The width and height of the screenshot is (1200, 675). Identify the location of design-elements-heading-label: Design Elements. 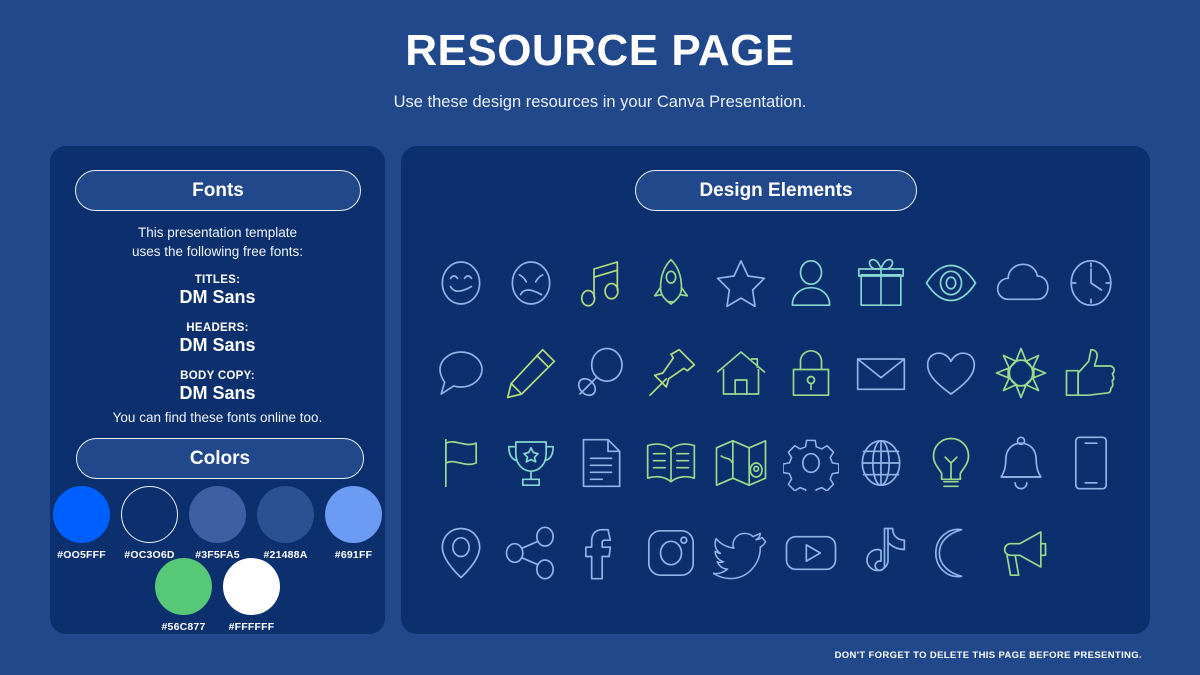
(776, 190).